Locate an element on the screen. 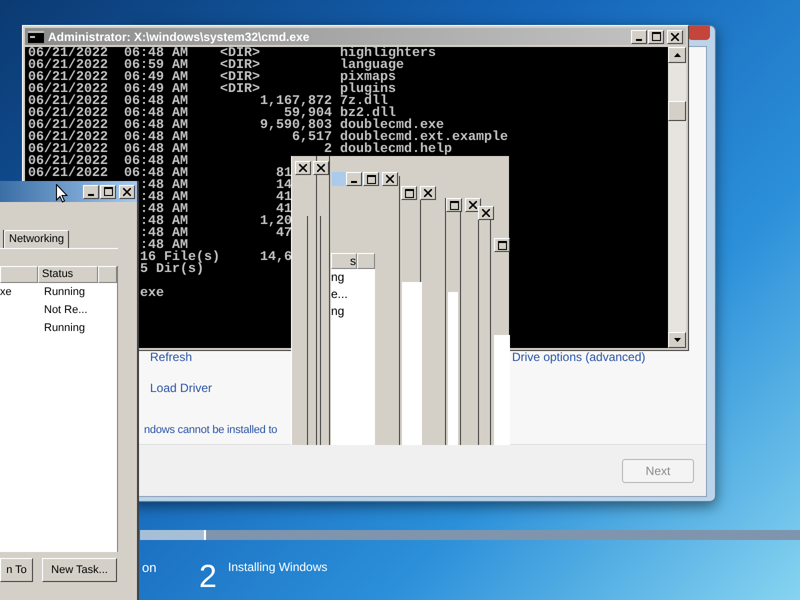  scroll-up-button is located at coordinates (677, 55).